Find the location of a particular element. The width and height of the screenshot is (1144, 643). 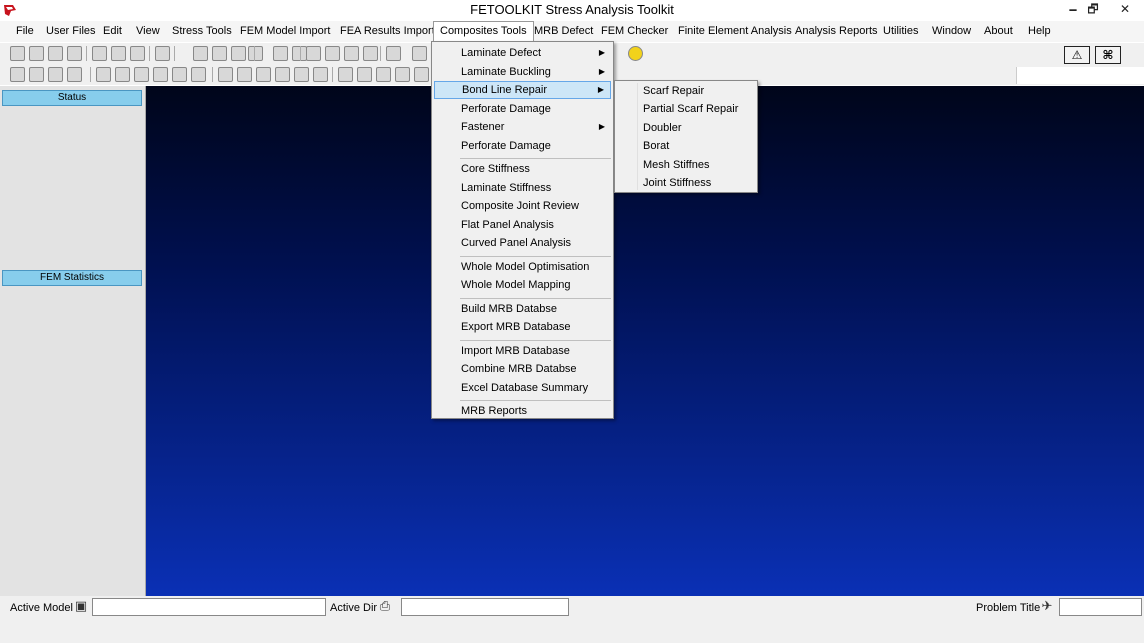

floppy-disk-icon: ▣ is located at coordinates (81, 606).